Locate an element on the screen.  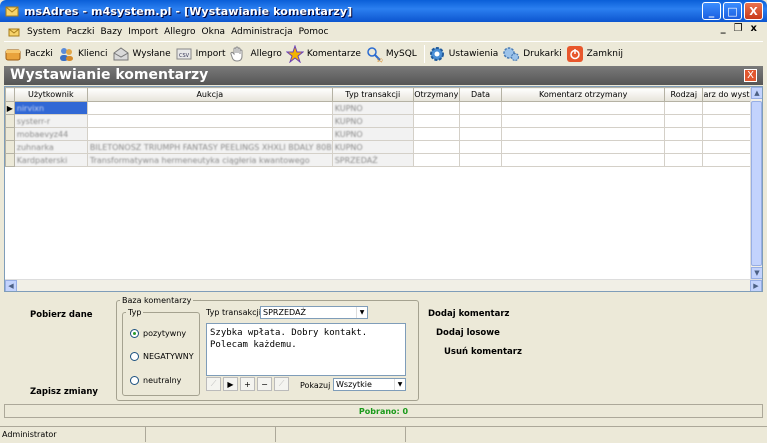
pobierz-dane-button: Pobierz dane is located at coordinates (61, 315).